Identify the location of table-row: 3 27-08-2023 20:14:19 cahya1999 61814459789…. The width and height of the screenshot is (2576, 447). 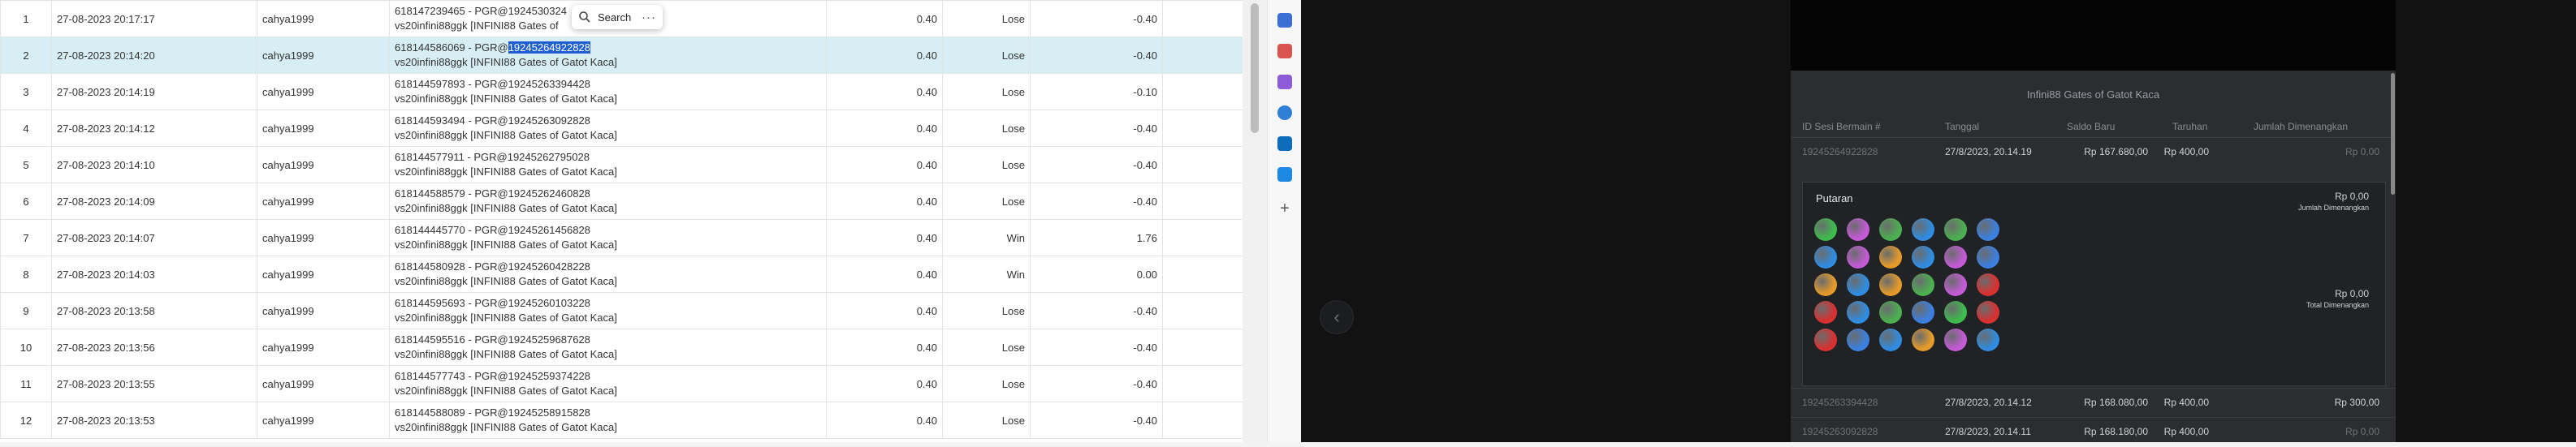
(622, 91).